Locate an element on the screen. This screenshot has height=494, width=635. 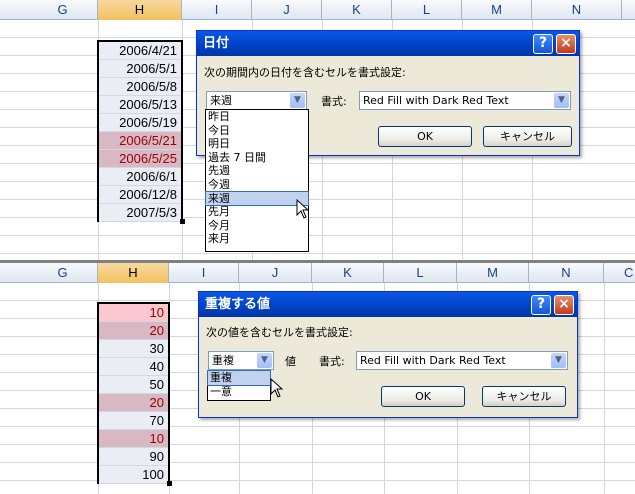
period-dropdown-list: 昨日 今日 明日 過去 7 日間 先週 今週 来週 先月 今月 来月 is located at coordinates (257, 180).